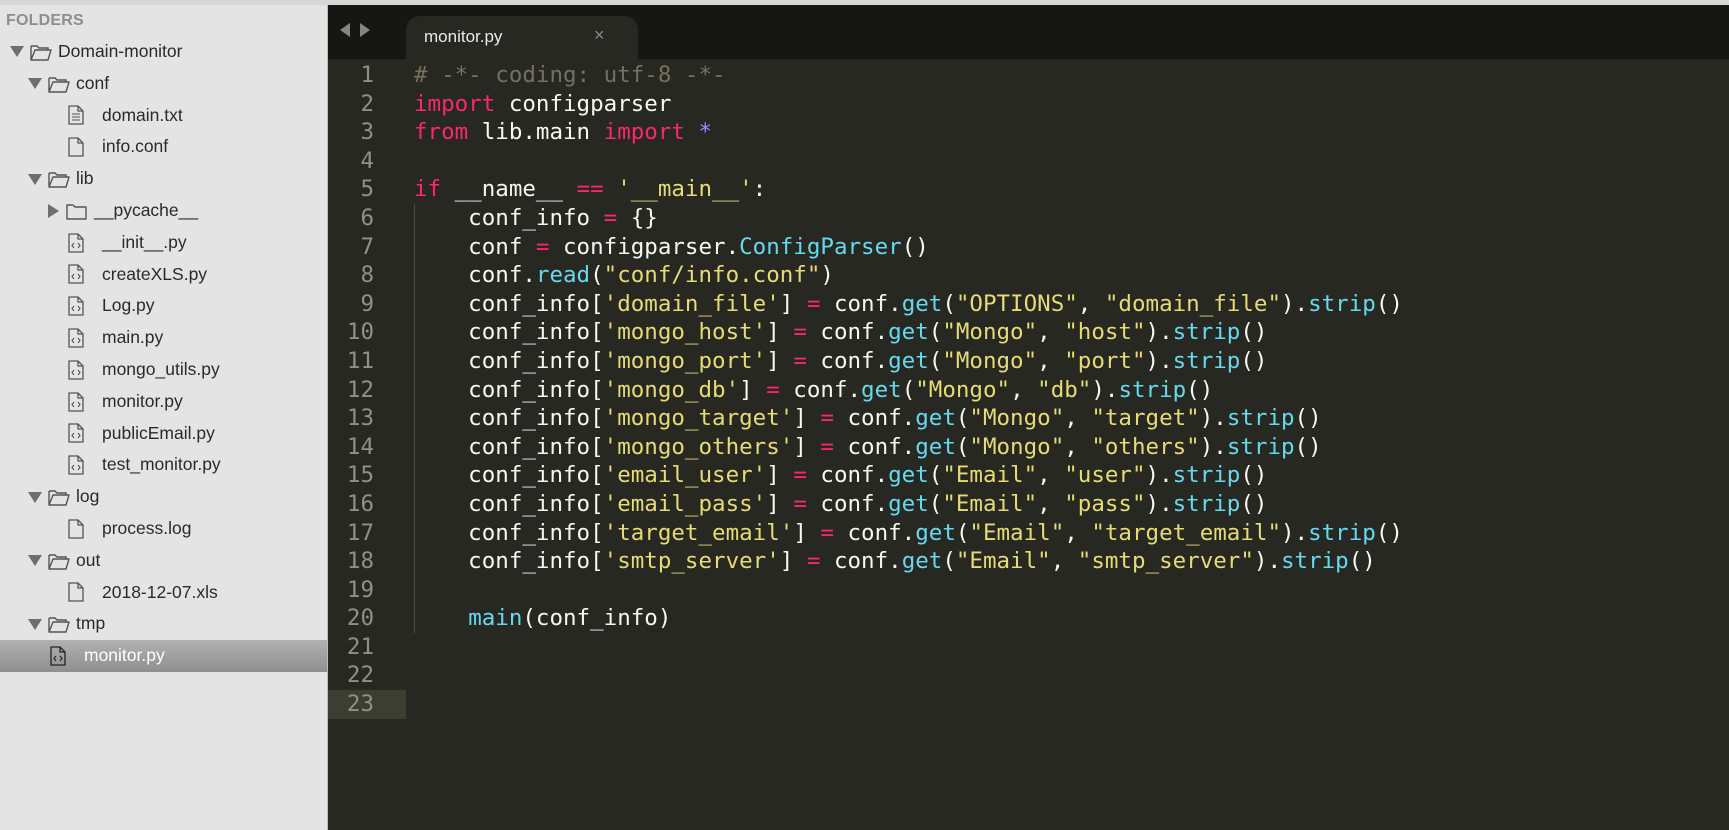 Image resolution: width=1729 pixels, height=830 pixels. What do you see at coordinates (522, 37) in the screenshot?
I see `tab-monitor-py: monitor.py ×` at bounding box center [522, 37].